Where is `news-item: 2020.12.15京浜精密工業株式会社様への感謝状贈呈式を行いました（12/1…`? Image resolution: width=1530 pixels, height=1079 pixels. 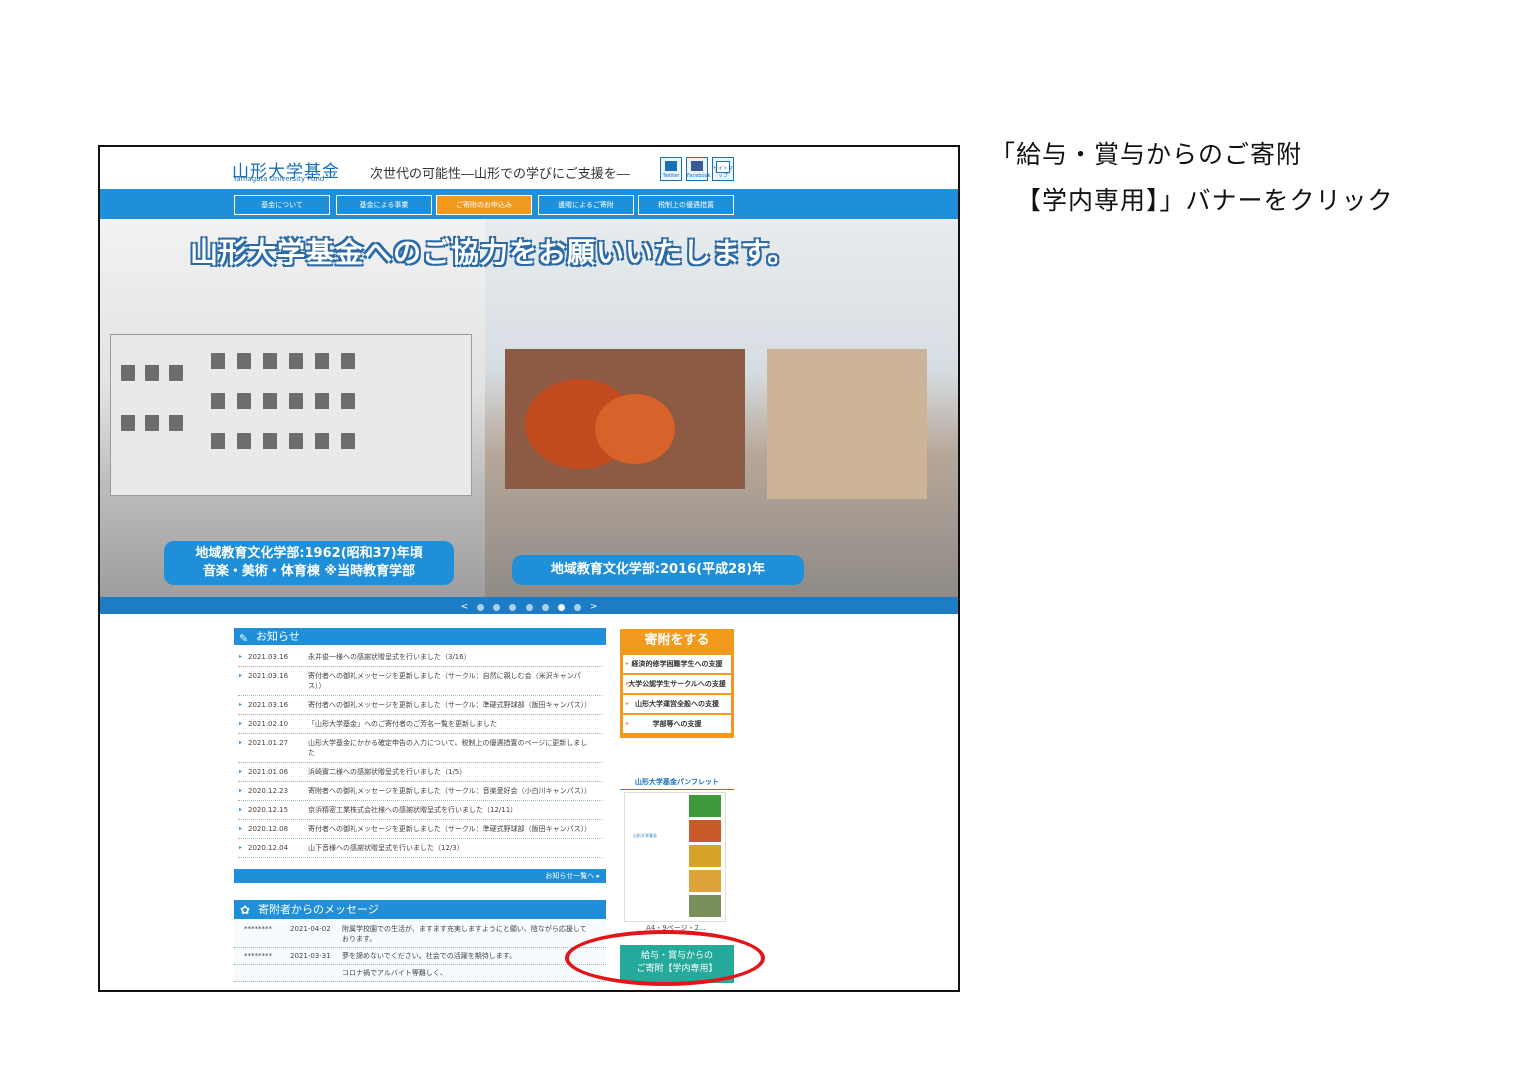 news-item: 2020.12.15京浜精密工業株式会社様への感謝状贈呈式を行いました（12/1… is located at coordinates (420, 810).